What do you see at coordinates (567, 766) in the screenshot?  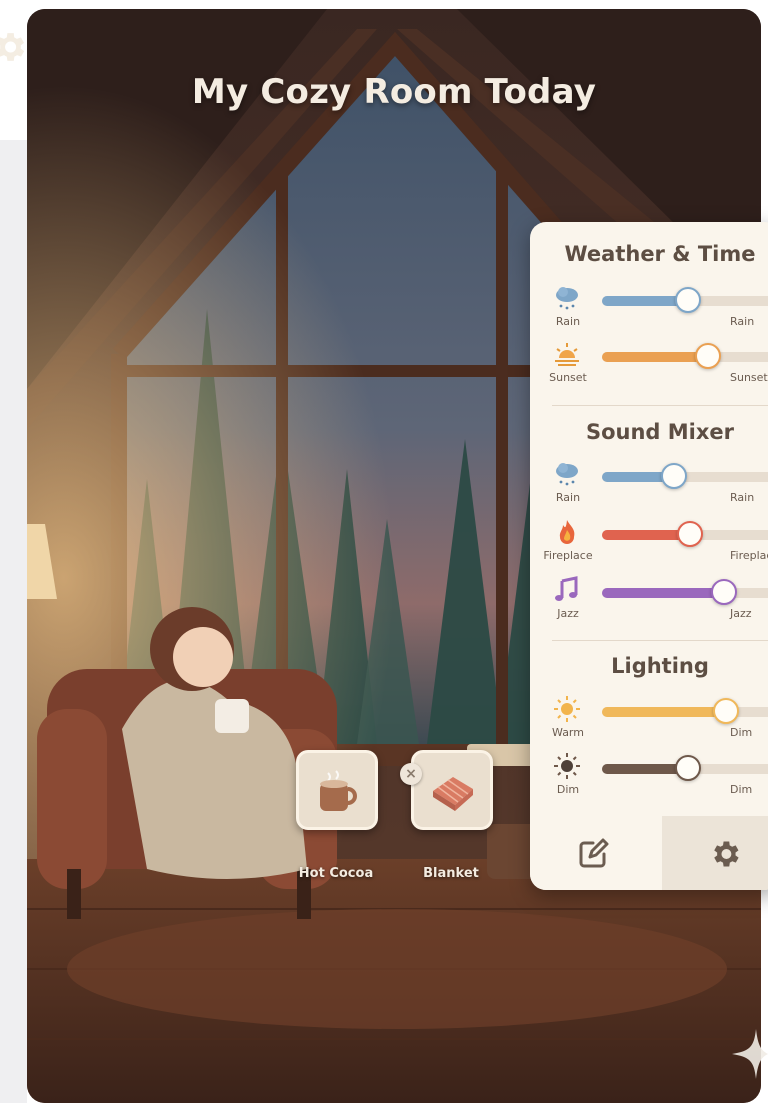 I see `dim-sun-icon` at bounding box center [567, 766].